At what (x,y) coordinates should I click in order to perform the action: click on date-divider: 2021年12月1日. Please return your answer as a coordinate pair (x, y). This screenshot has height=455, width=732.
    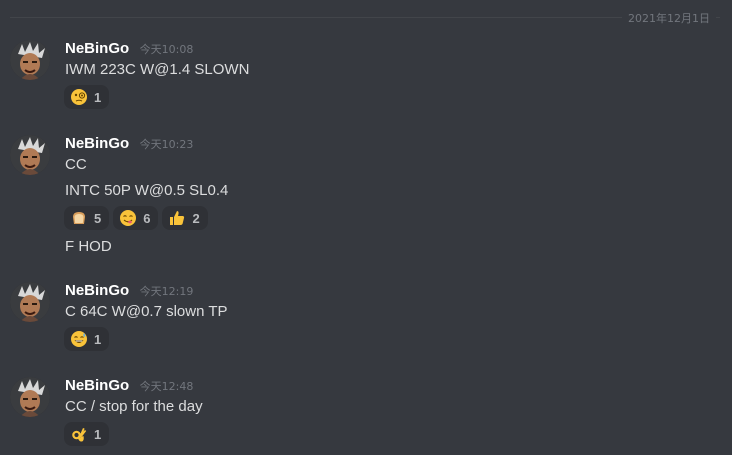
    Looking at the image, I should click on (366, 17).